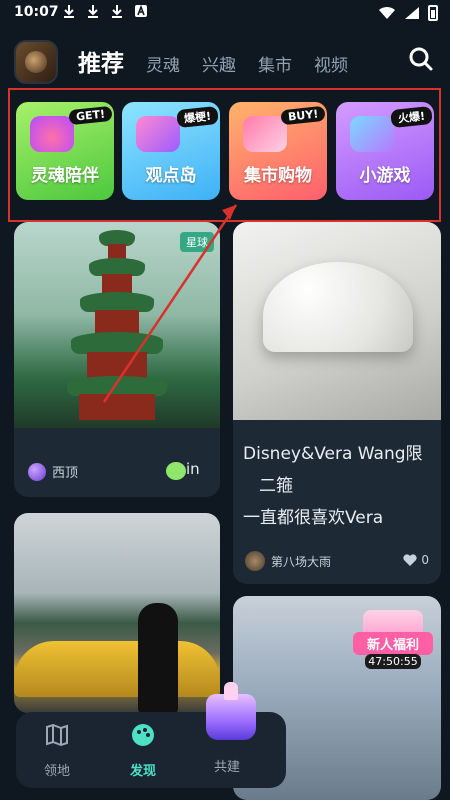 This screenshot has height=800, width=450. Describe the element at coordinates (142, 771) in the screenshot. I see `nav-label: 发现` at that location.